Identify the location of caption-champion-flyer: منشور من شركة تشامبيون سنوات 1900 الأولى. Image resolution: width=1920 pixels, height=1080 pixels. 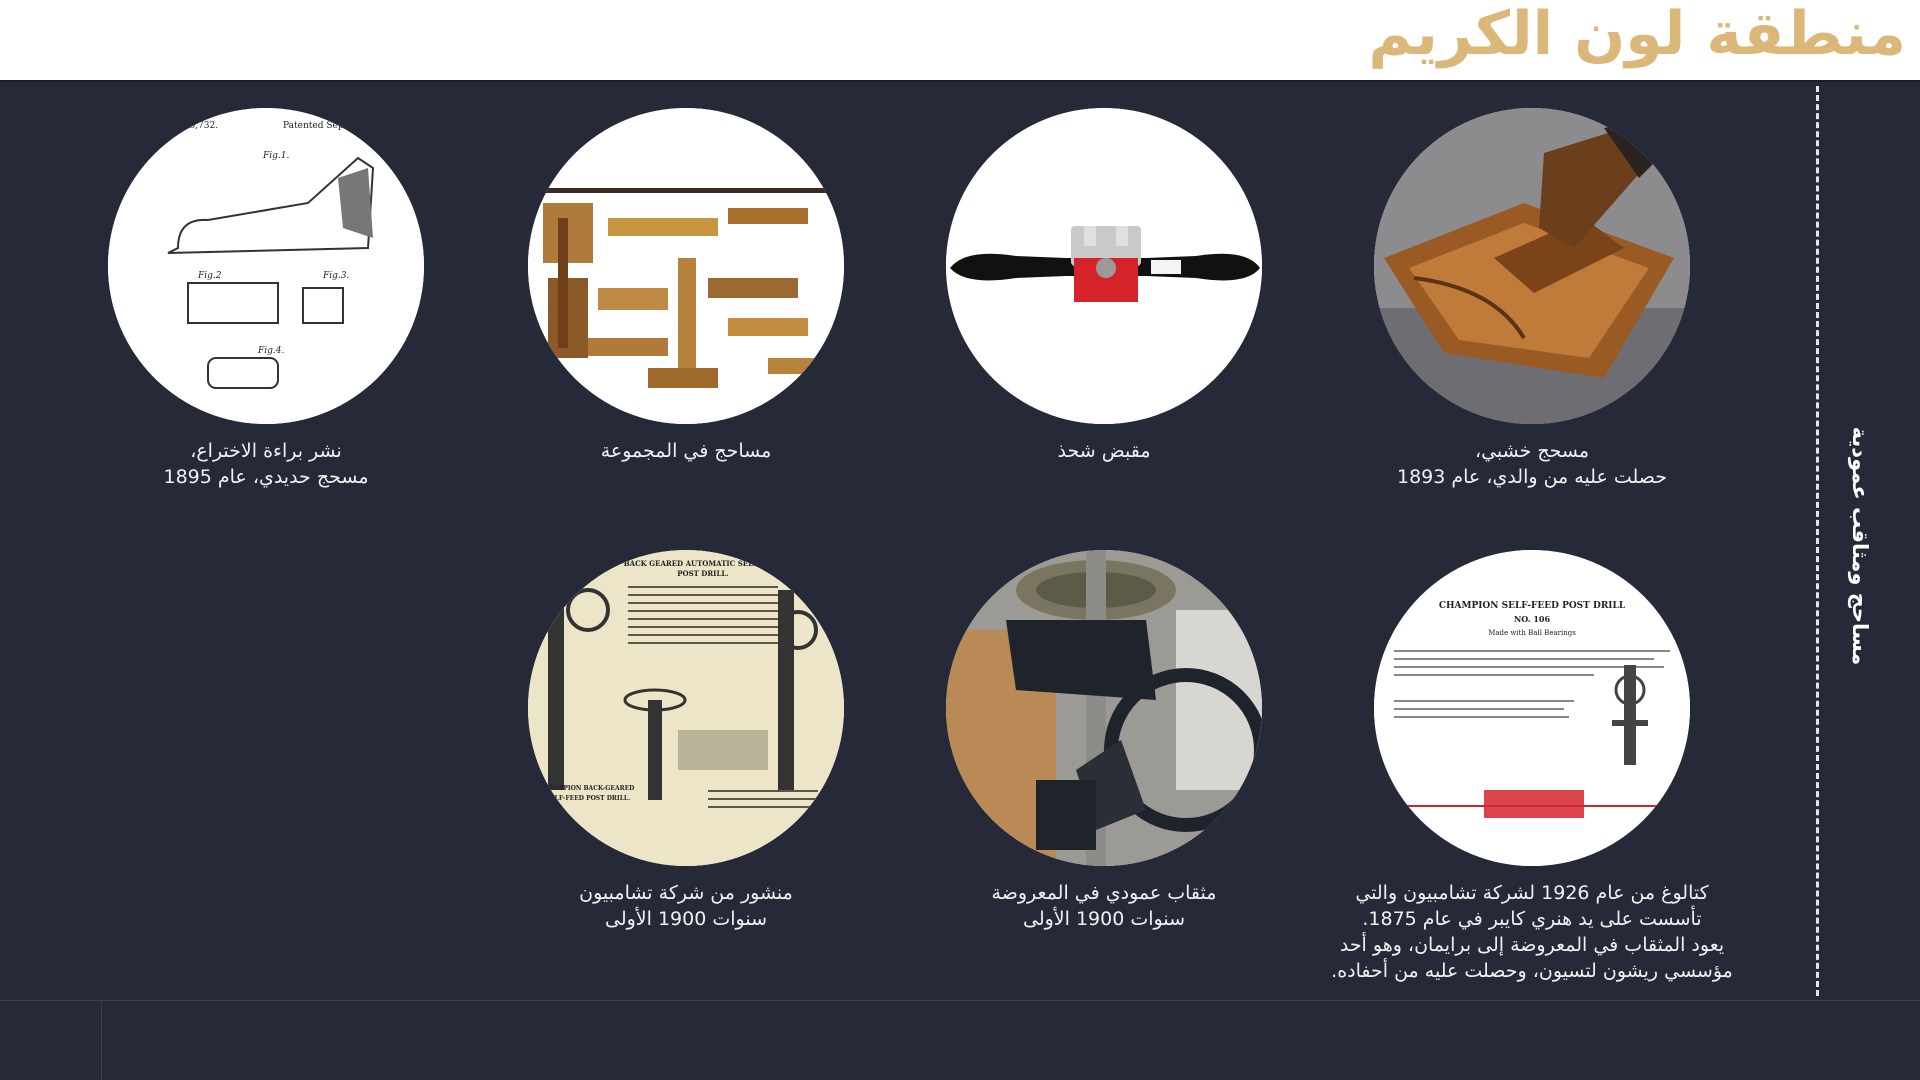
(686, 906).